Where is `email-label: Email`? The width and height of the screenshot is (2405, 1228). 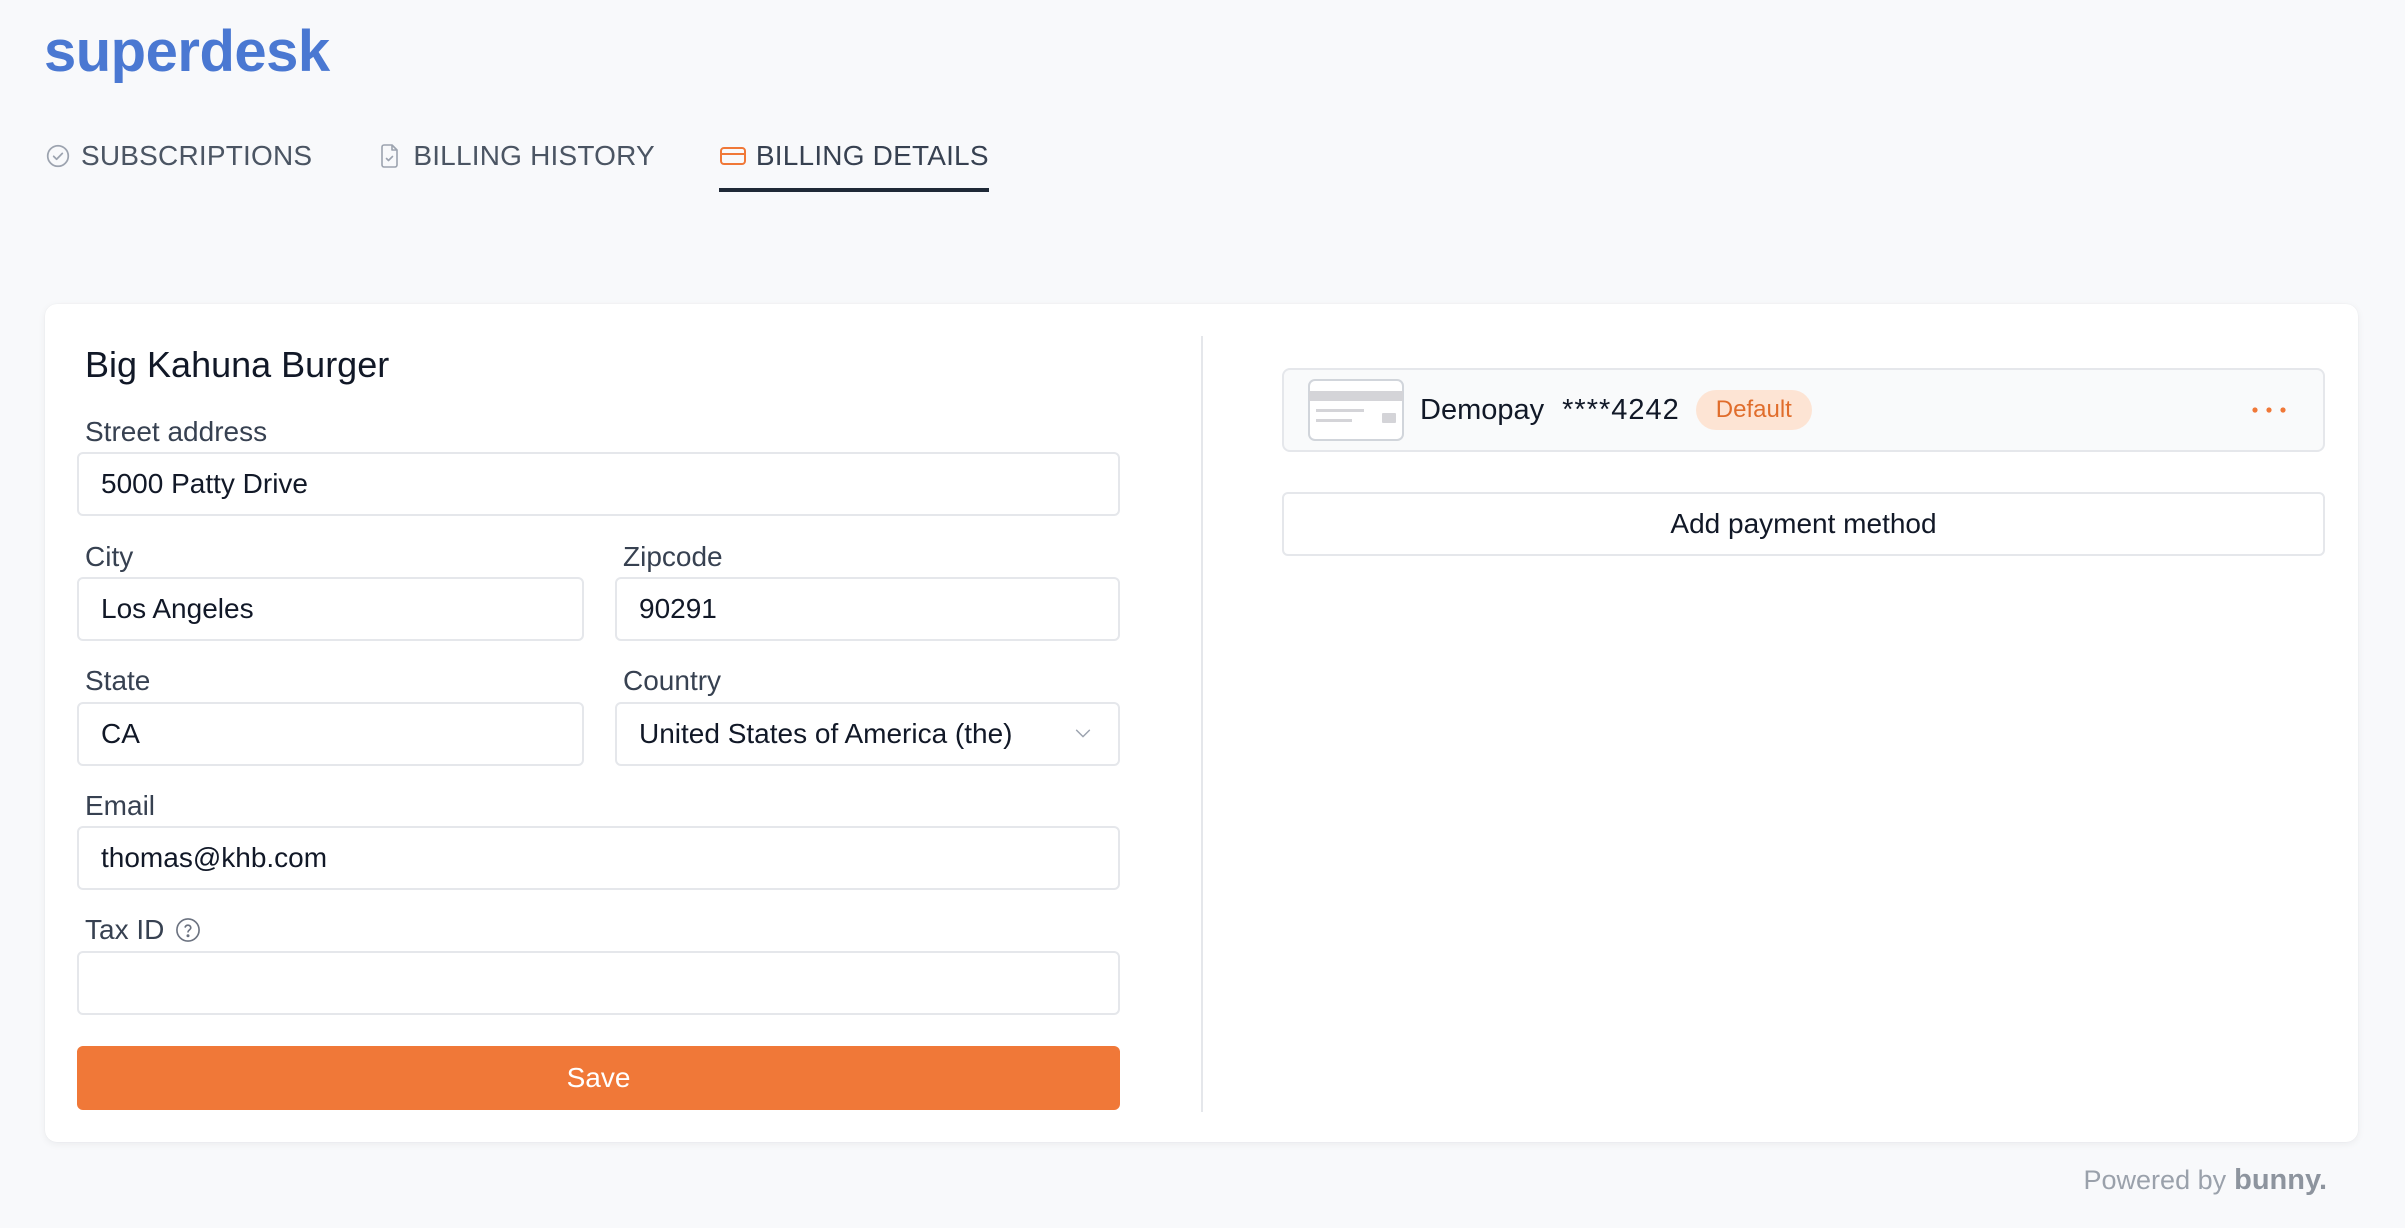 email-label: Email is located at coordinates (120, 805).